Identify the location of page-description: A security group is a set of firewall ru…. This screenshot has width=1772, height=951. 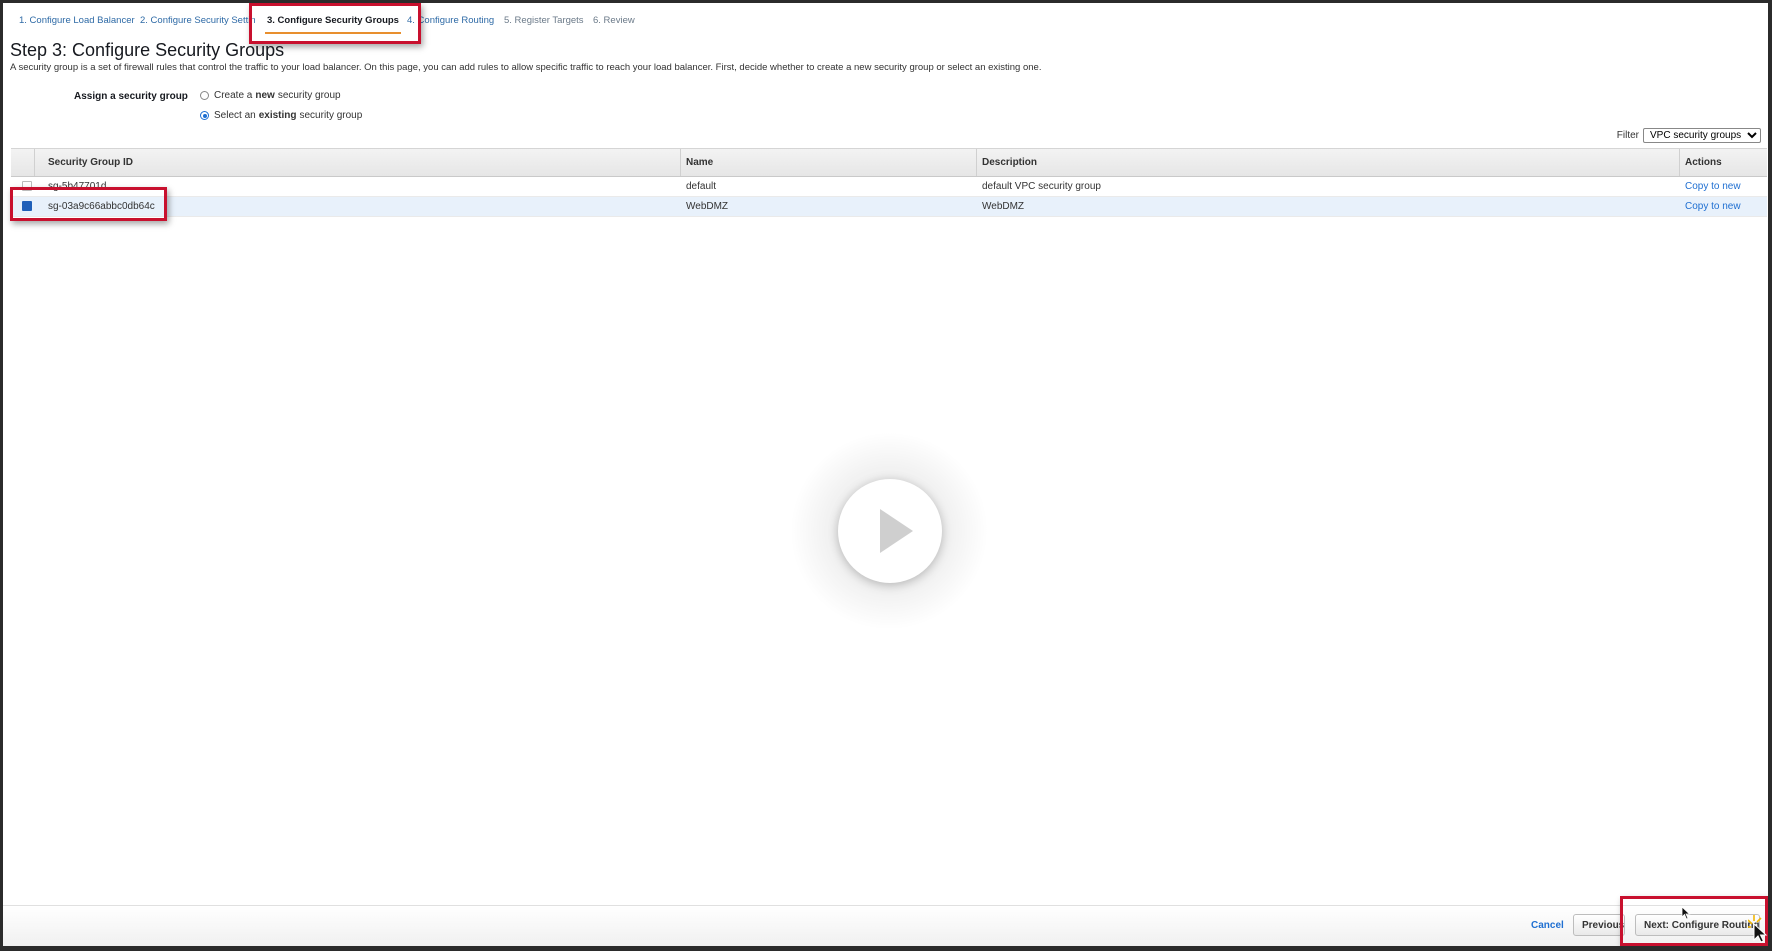
(526, 67).